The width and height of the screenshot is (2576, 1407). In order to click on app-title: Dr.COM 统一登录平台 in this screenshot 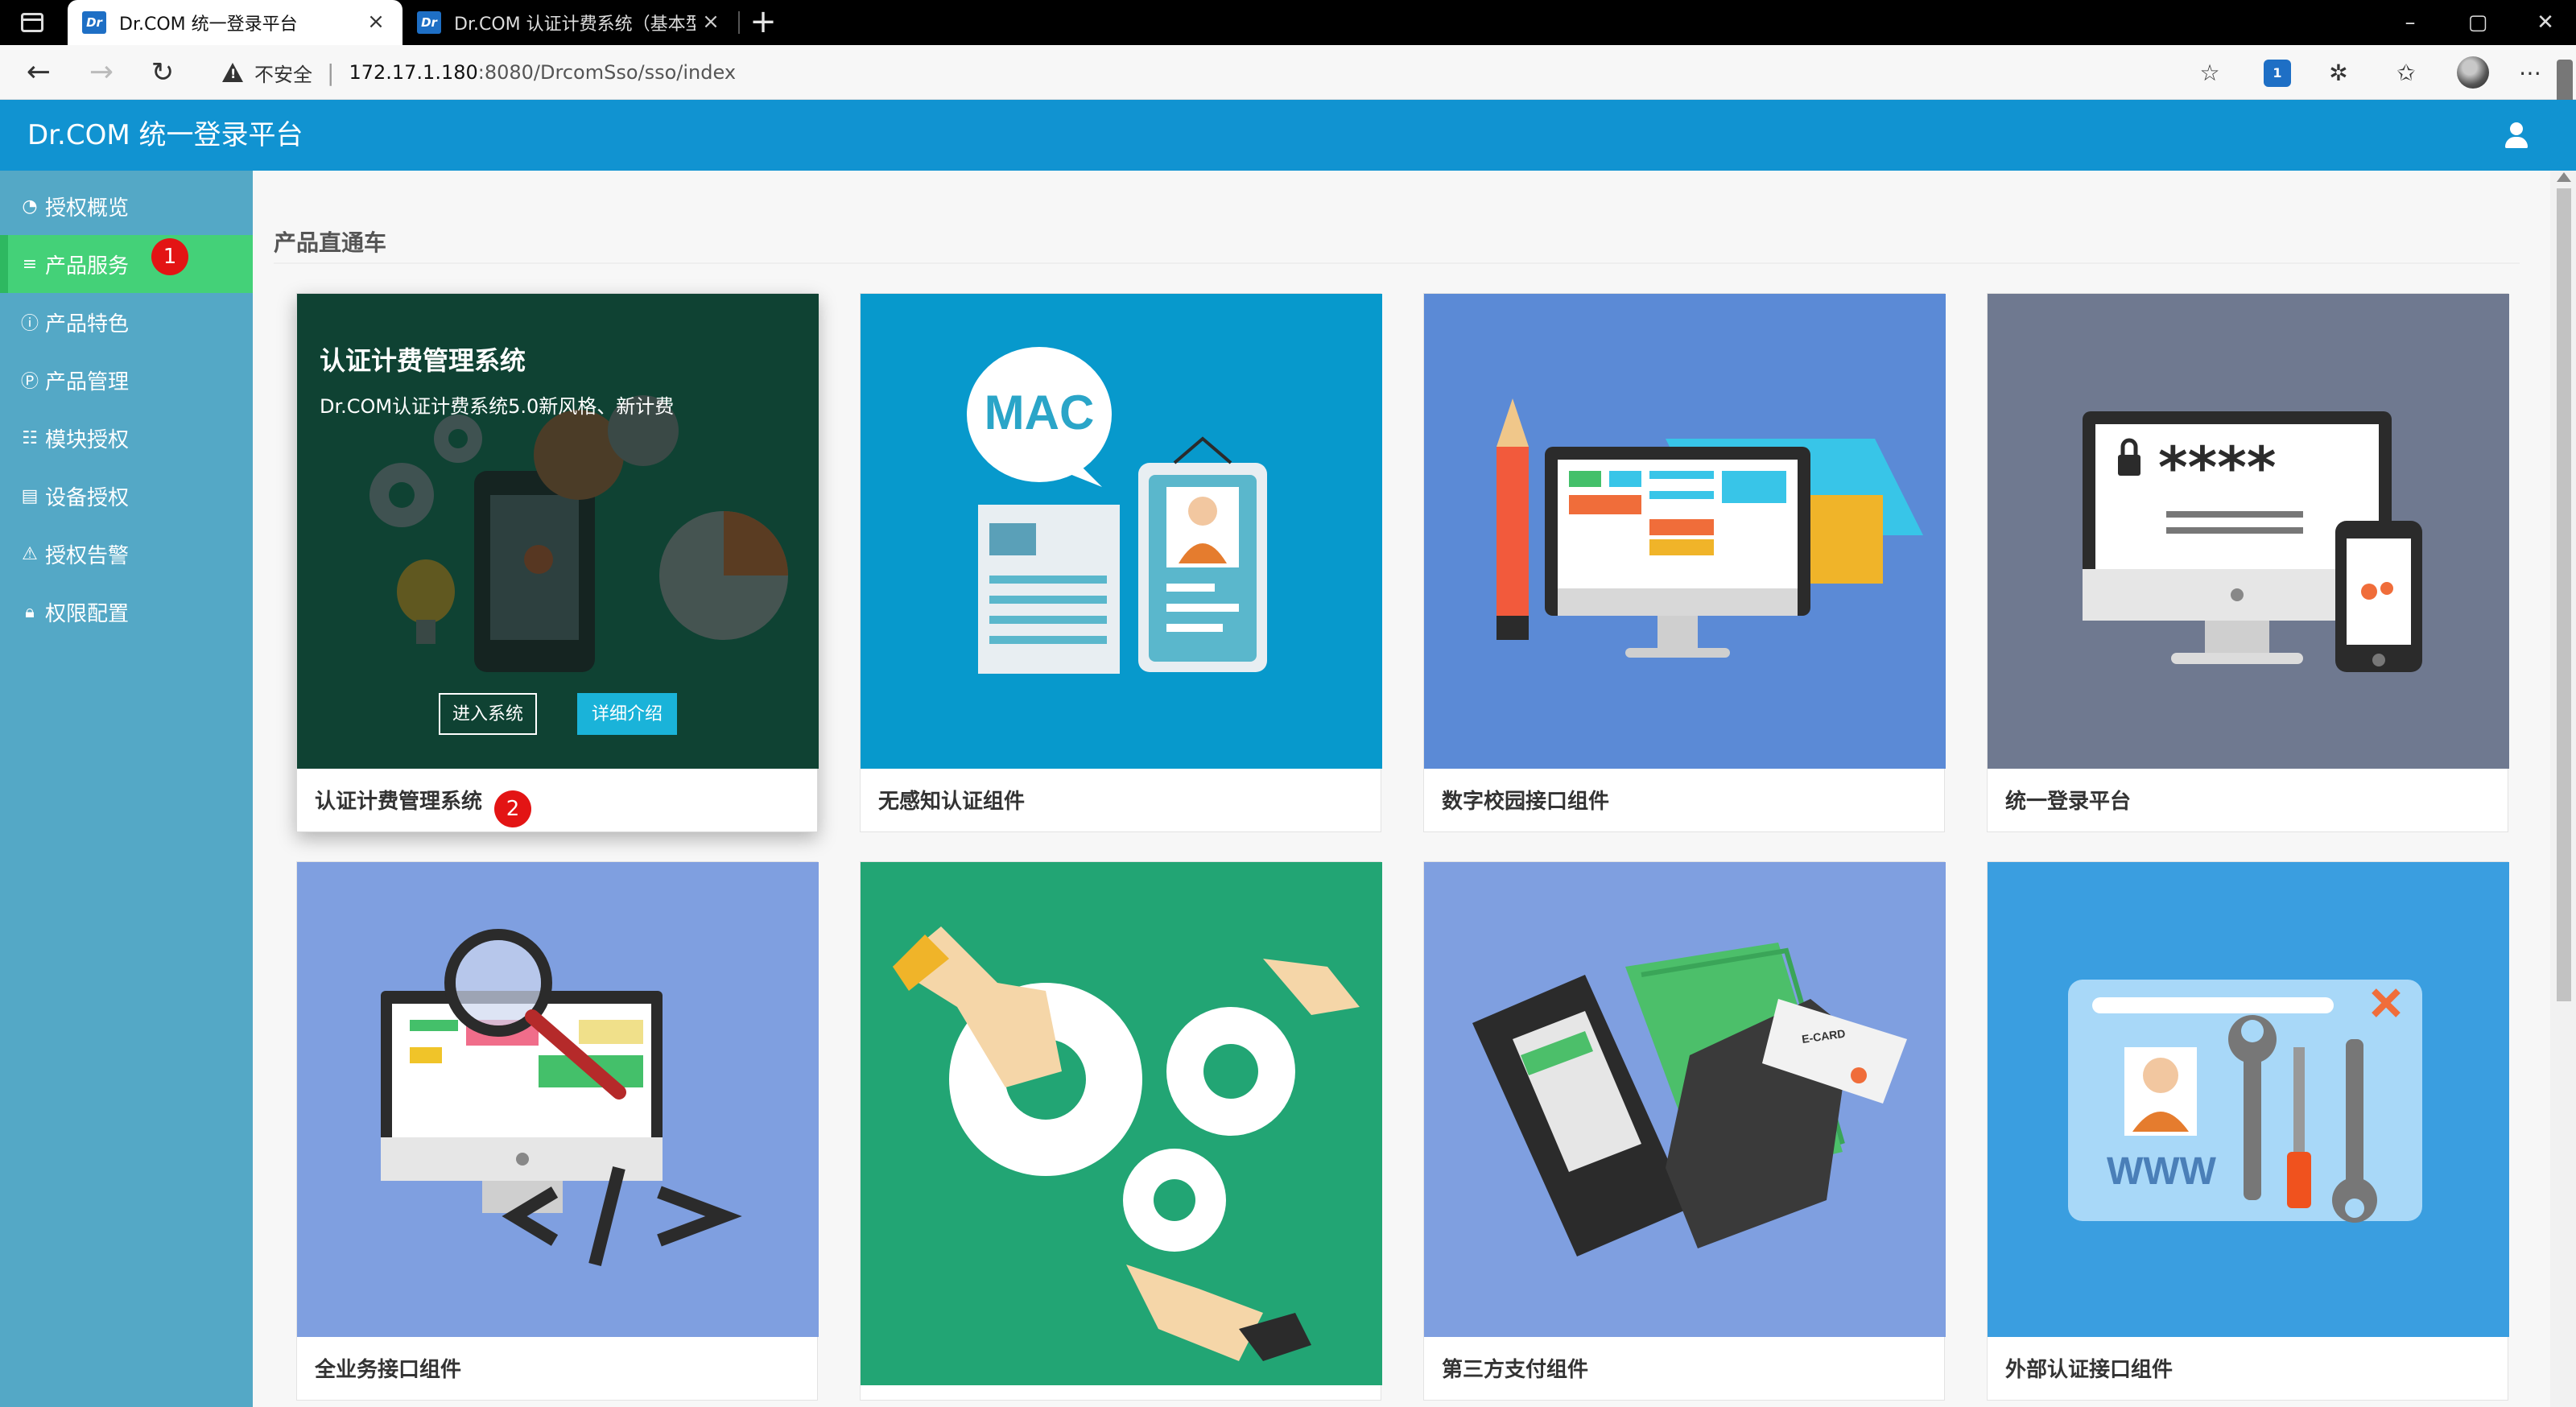, I will do `click(165, 135)`.